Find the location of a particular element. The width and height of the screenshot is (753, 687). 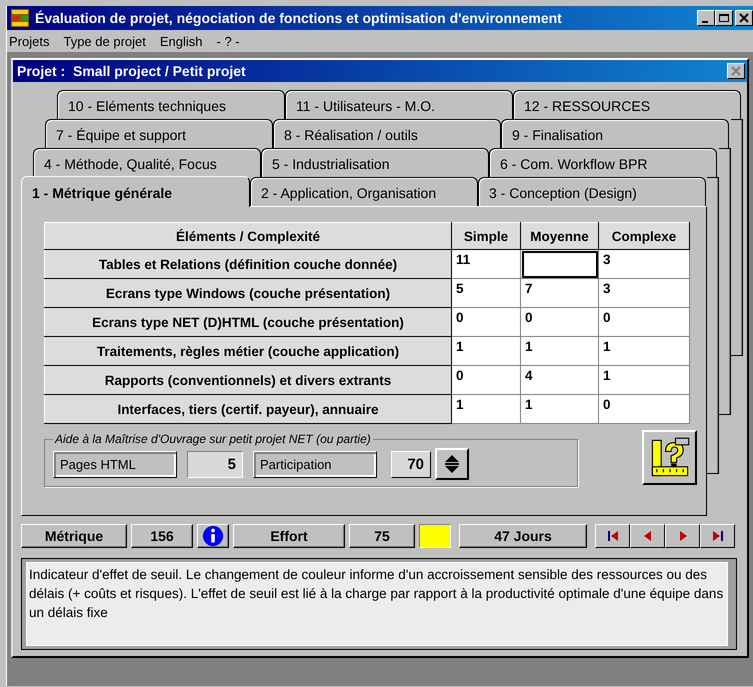

menu-item: - ? - is located at coordinates (228, 41).